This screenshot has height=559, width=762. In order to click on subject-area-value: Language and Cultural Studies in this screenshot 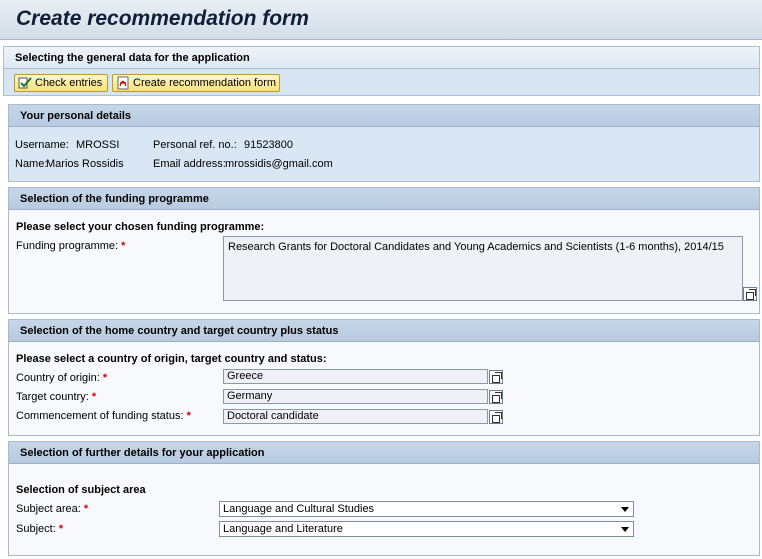, I will do `click(299, 509)`.